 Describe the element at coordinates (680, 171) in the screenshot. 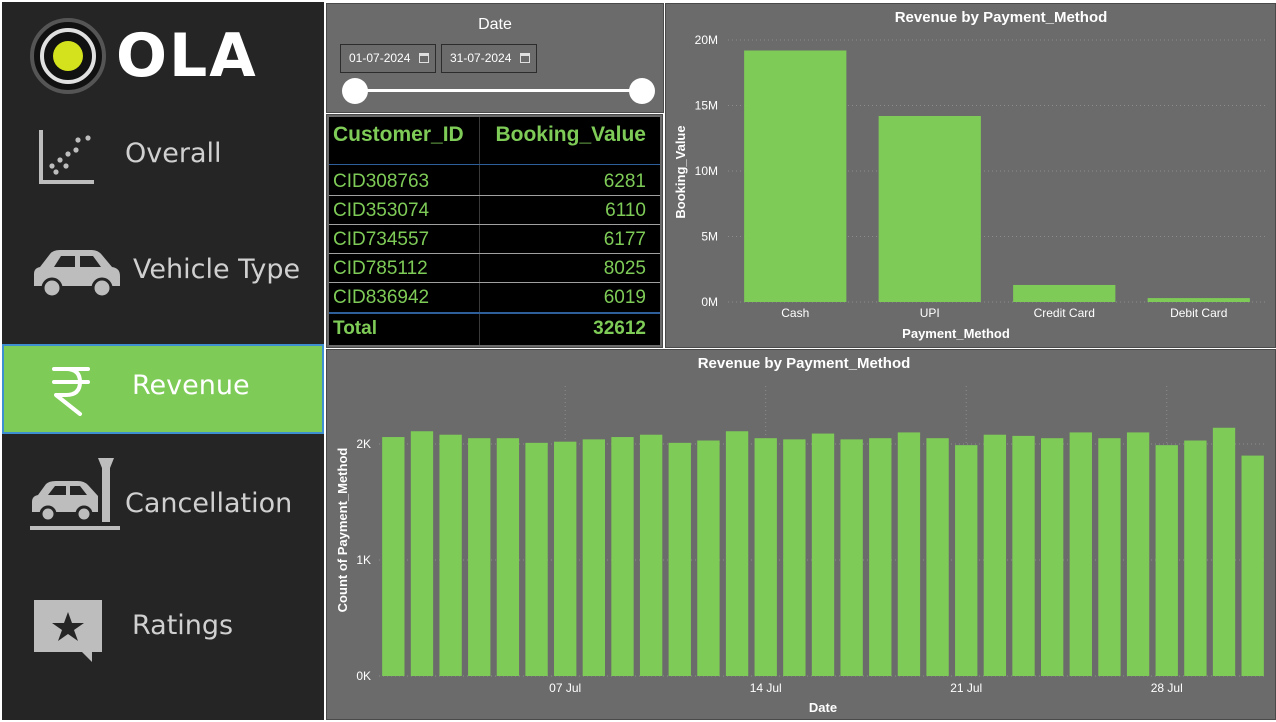

I see `y-axis-label: Booking_Value` at that location.